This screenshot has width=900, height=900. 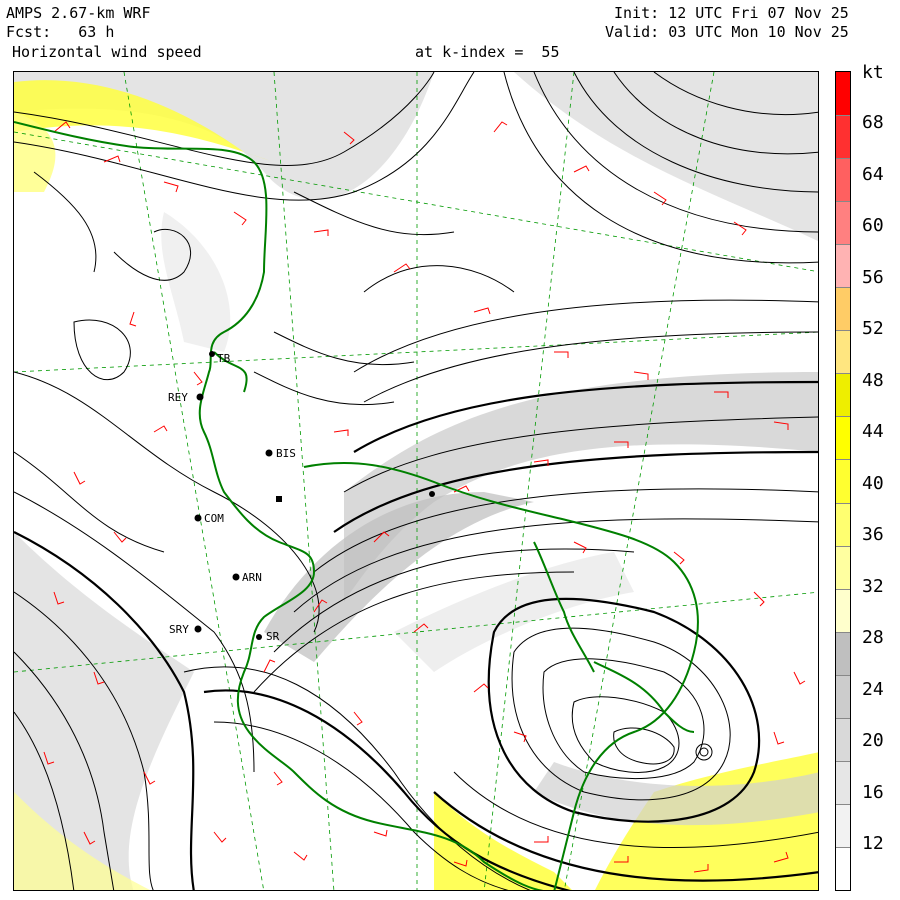 What do you see at coordinates (873, 122) in the screenshot?
I see `colorbar-tick-label: 68` at bounding box center [873, 122].